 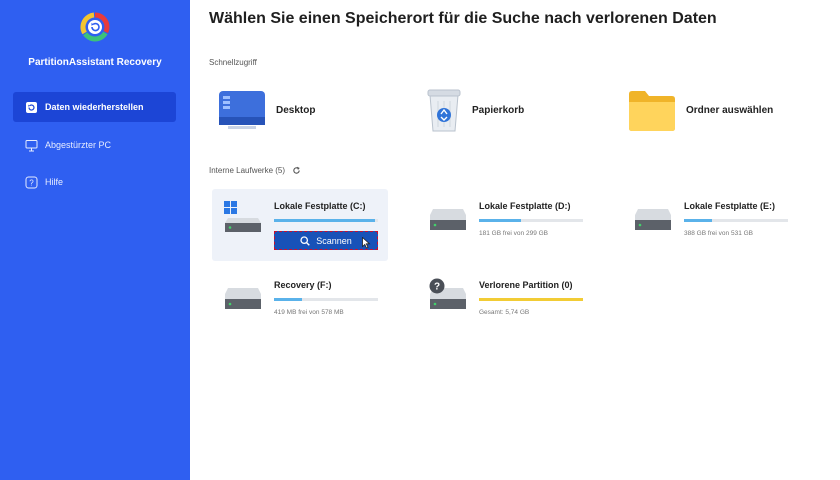 What do you see at coordinates (444, 110) in the screenshot?
I see `recycle-bin-icon` at bounding box center [444, 110].